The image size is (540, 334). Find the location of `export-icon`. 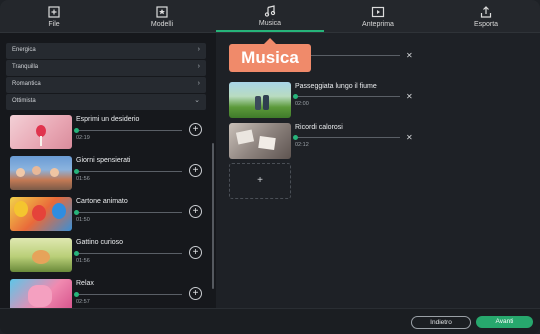

export-icon is located at coordinates (486, 11).